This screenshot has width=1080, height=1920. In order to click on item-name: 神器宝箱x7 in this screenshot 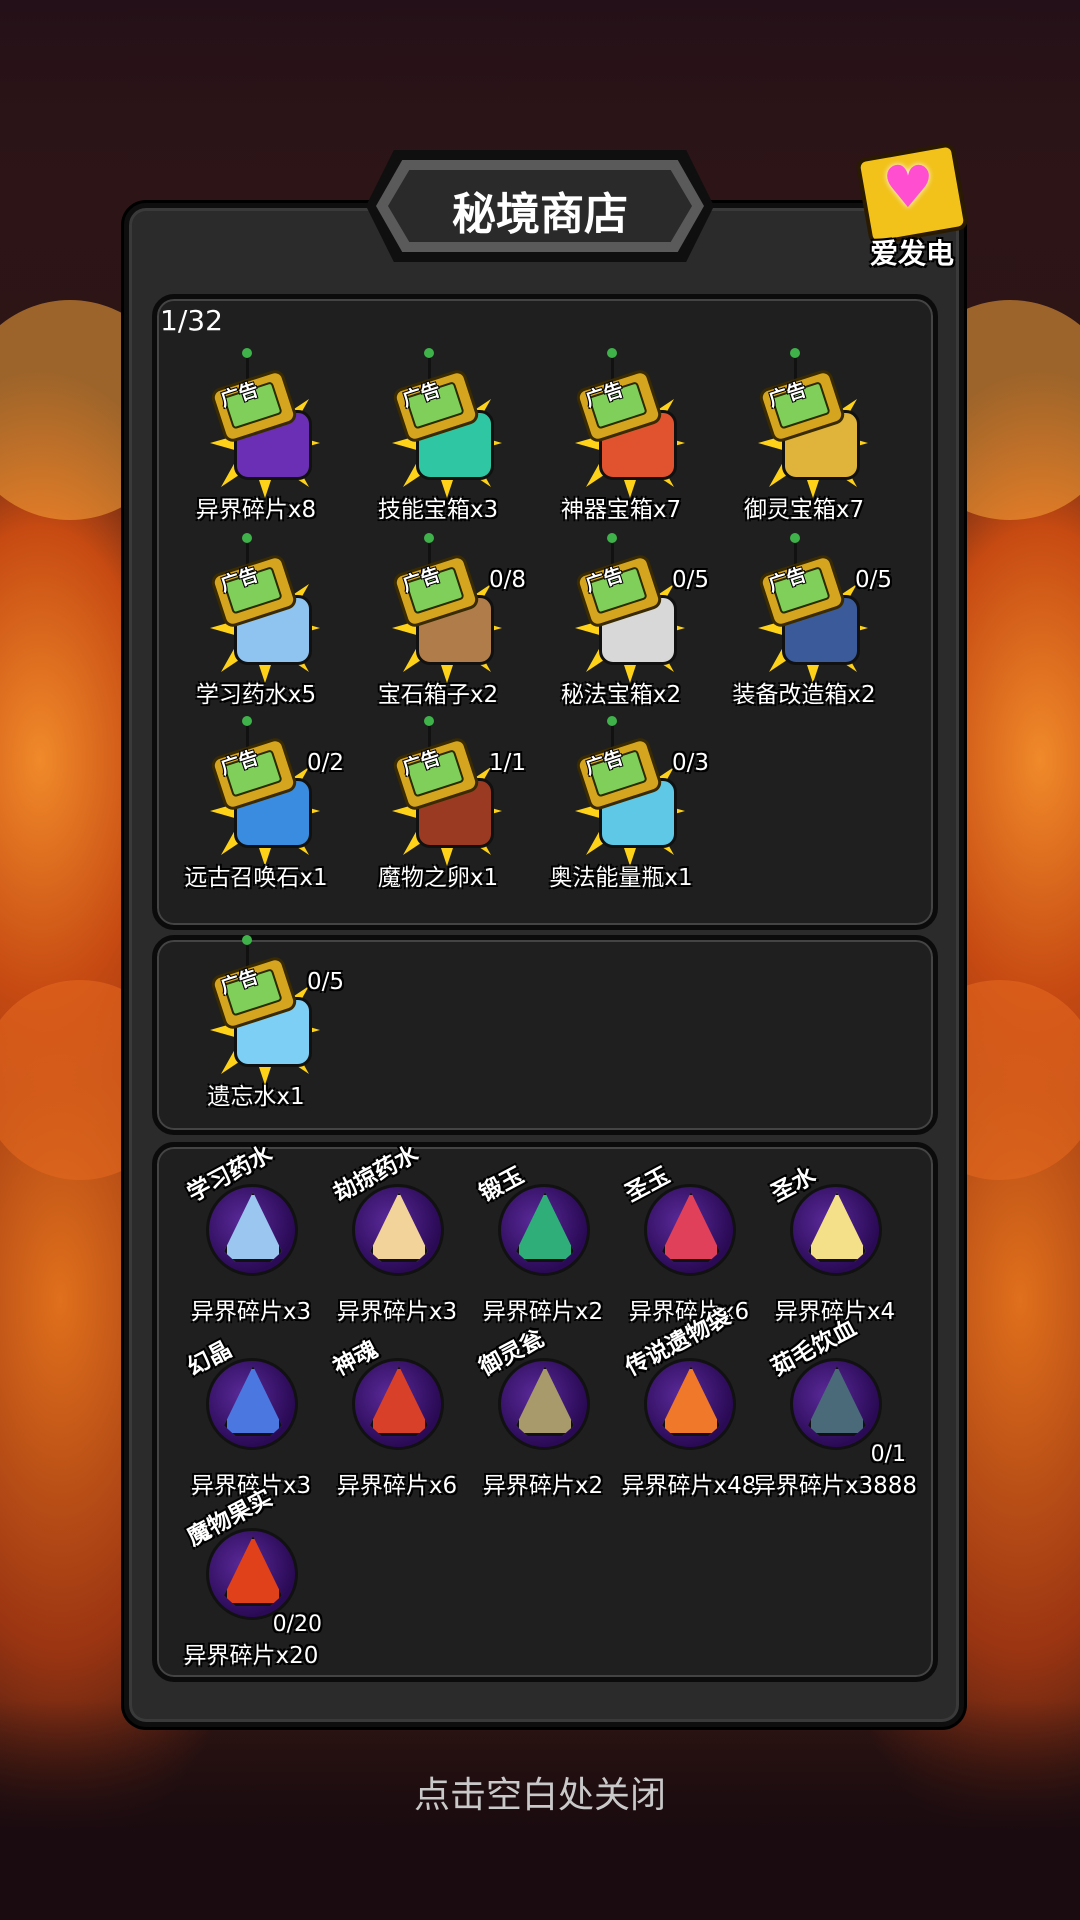, I will do `click(621, 510)`.